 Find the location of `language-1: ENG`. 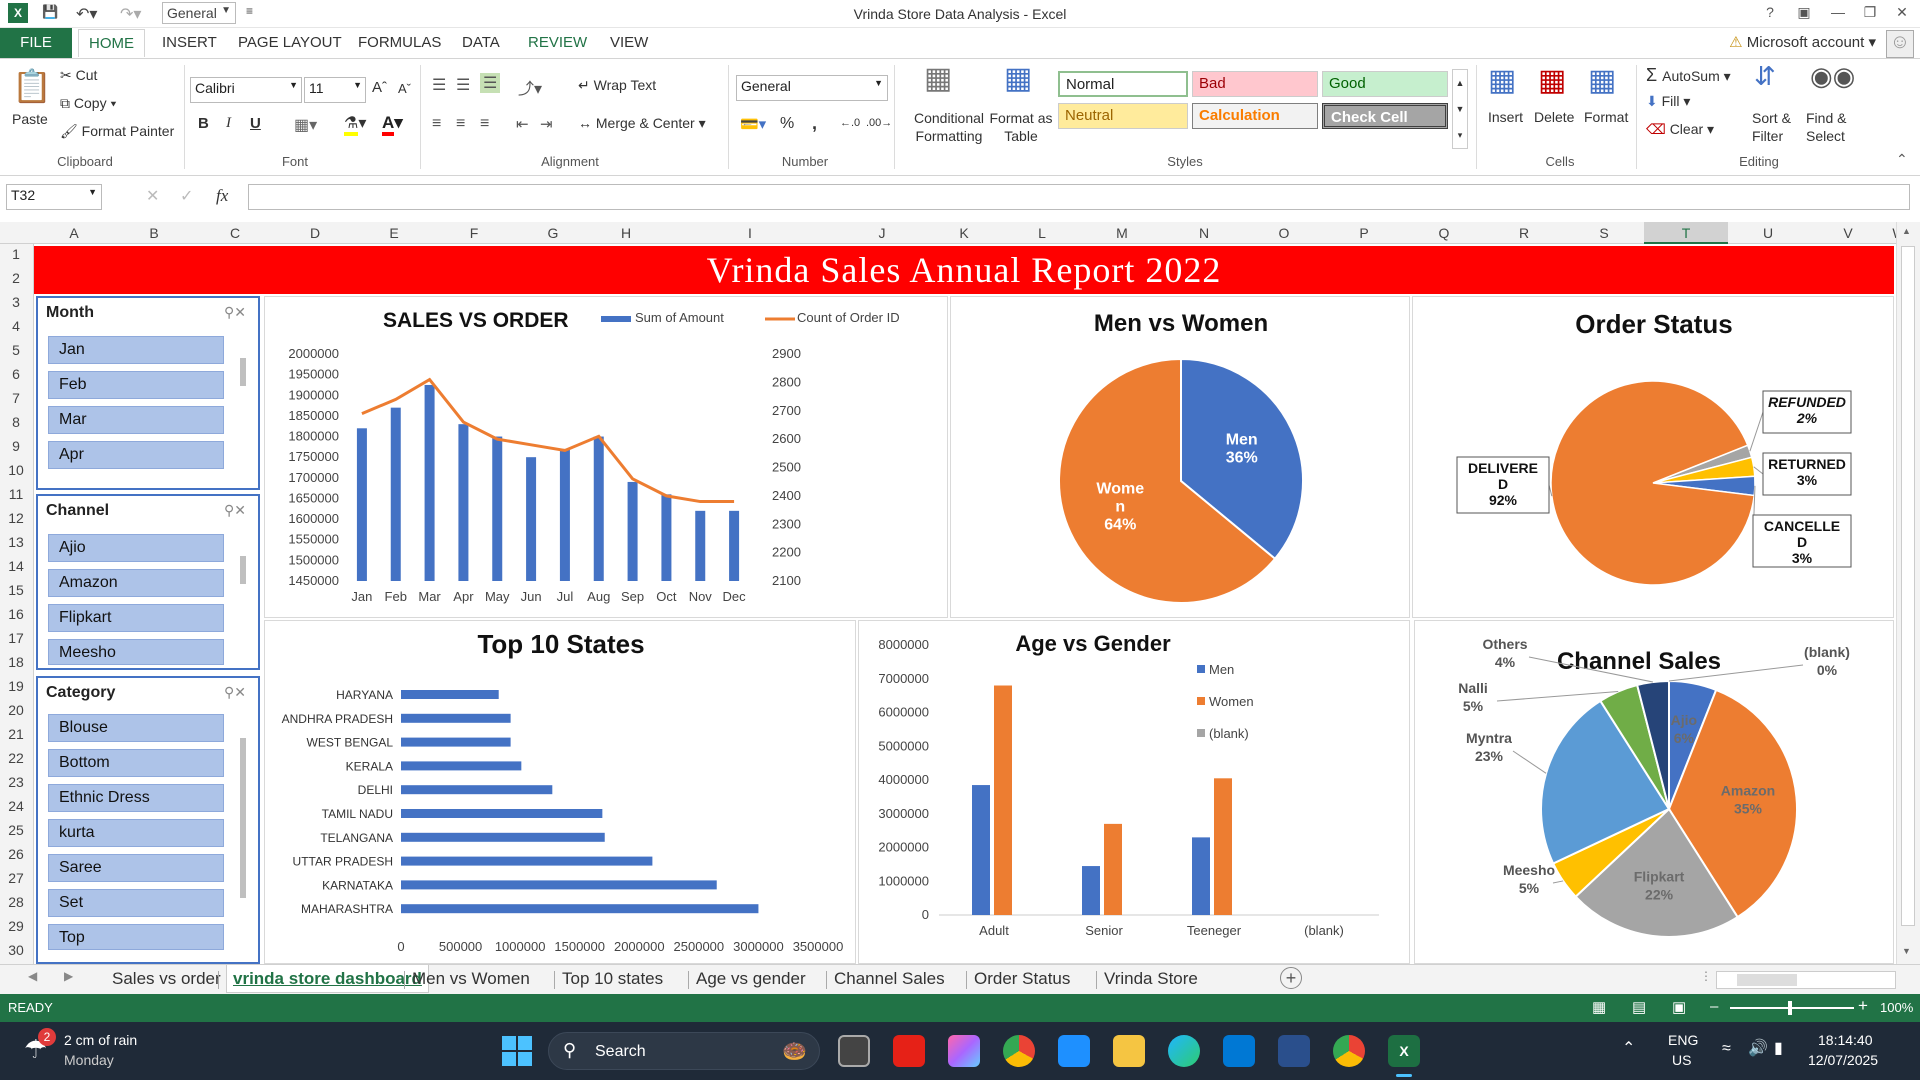

language-1: ENG is located at coordinates (1683, 1040).